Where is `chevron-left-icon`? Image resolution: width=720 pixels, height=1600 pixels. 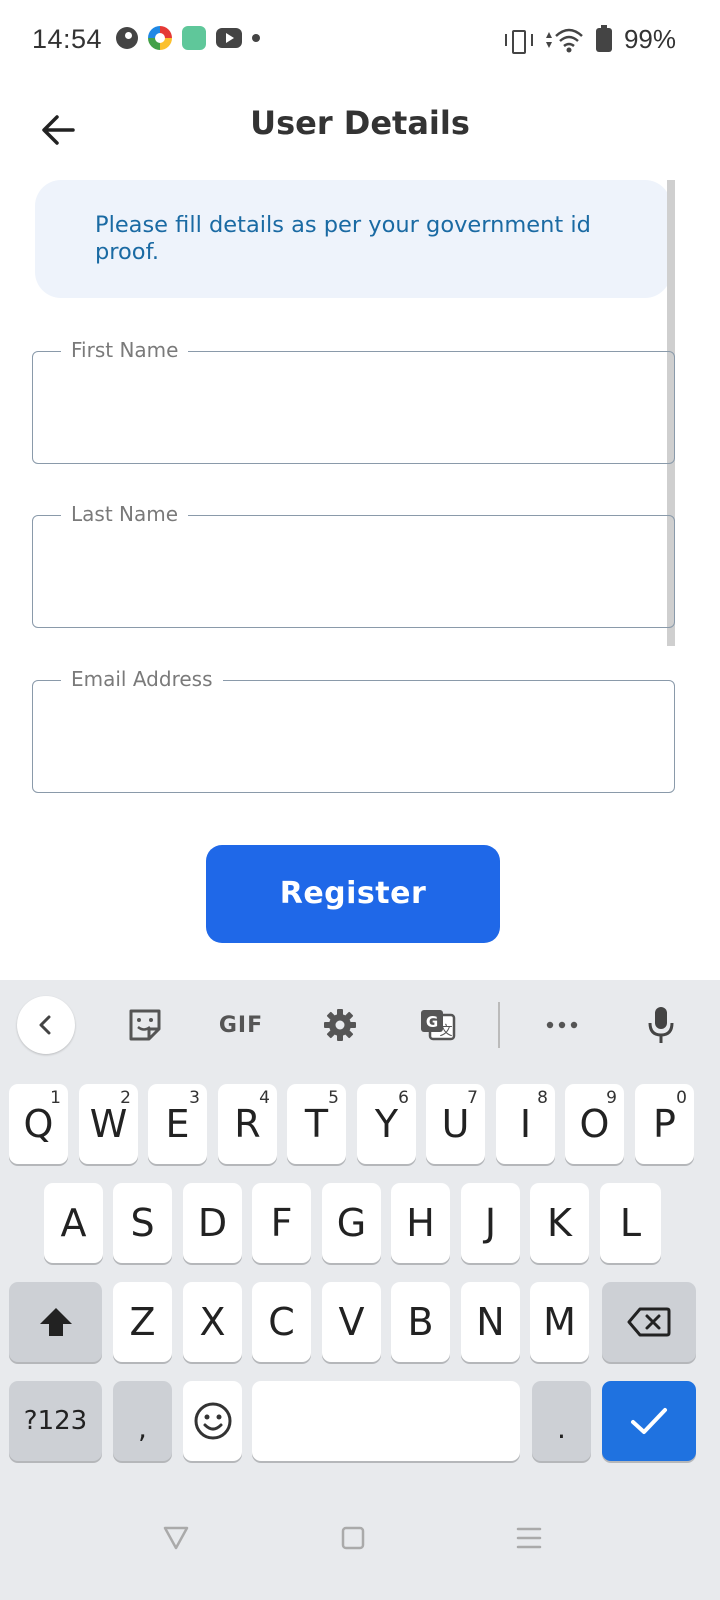
chevron-left-icon is located at coordinates (45, 1025).